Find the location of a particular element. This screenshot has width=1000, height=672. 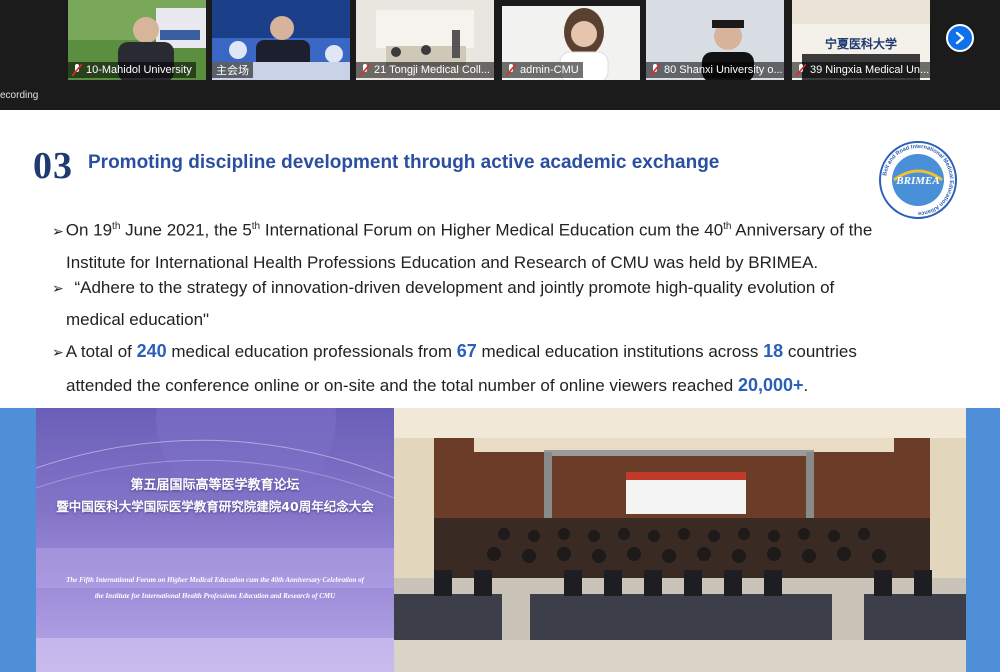

section-number: 03 is located at coordinates (53, 166).